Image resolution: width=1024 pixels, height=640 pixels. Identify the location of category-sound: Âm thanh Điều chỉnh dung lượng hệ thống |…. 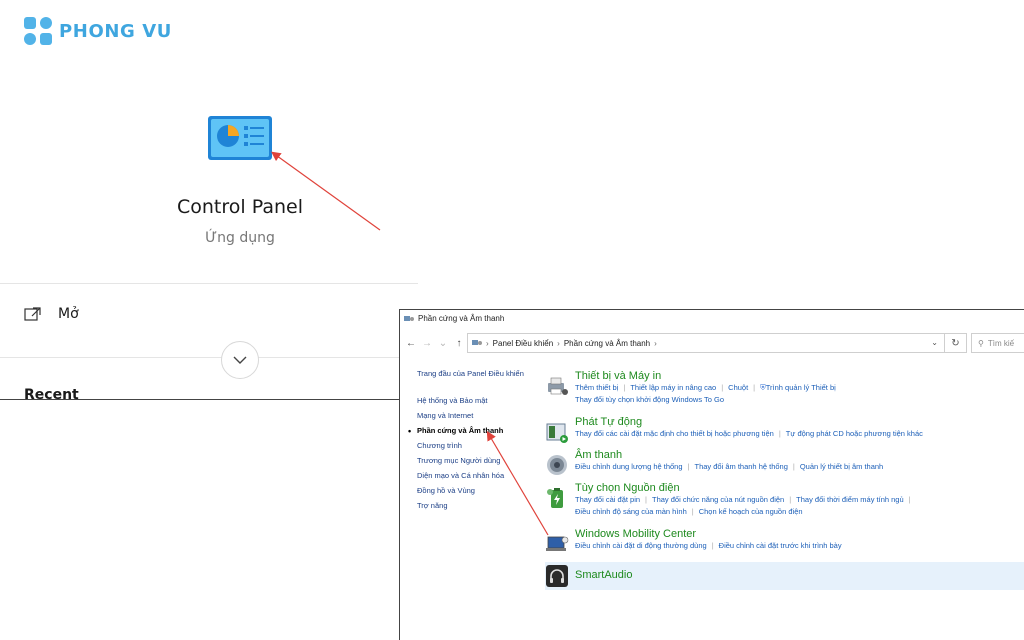
(784, 465).